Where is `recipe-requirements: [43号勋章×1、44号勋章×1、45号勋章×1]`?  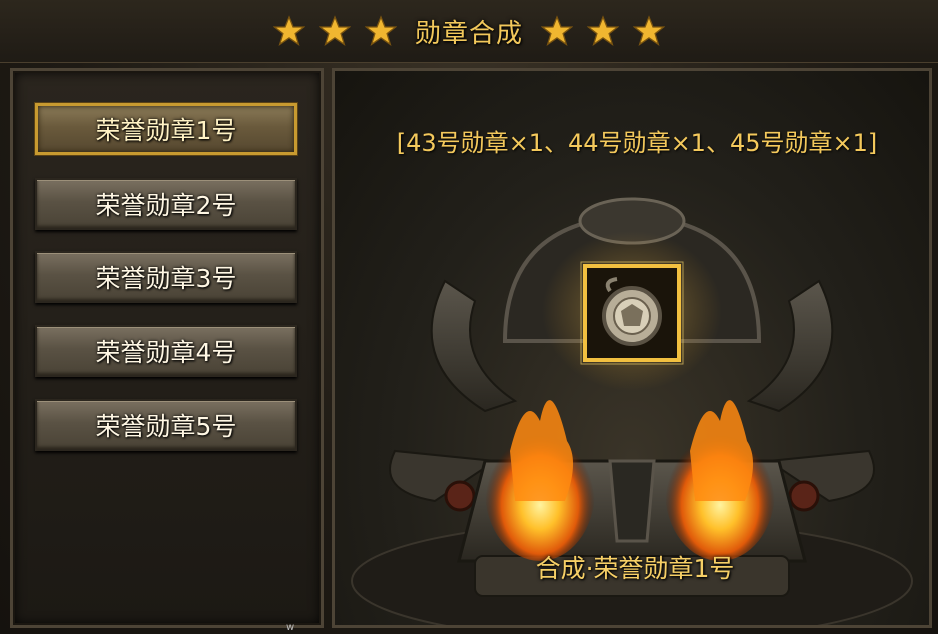 recipe-requirements: [43号勋章×1、44号勋章×1、45号勋章×1] is located at coordinates (637, 143).